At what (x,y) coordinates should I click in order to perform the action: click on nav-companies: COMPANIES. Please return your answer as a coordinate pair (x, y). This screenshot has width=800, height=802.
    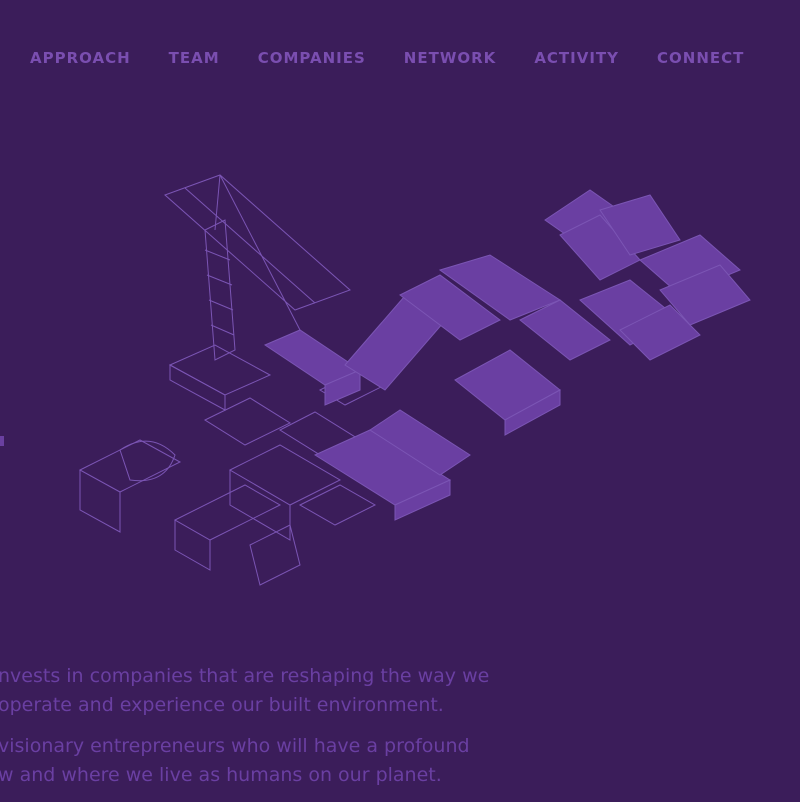
    Looking at the image, I should click on (312, 58).